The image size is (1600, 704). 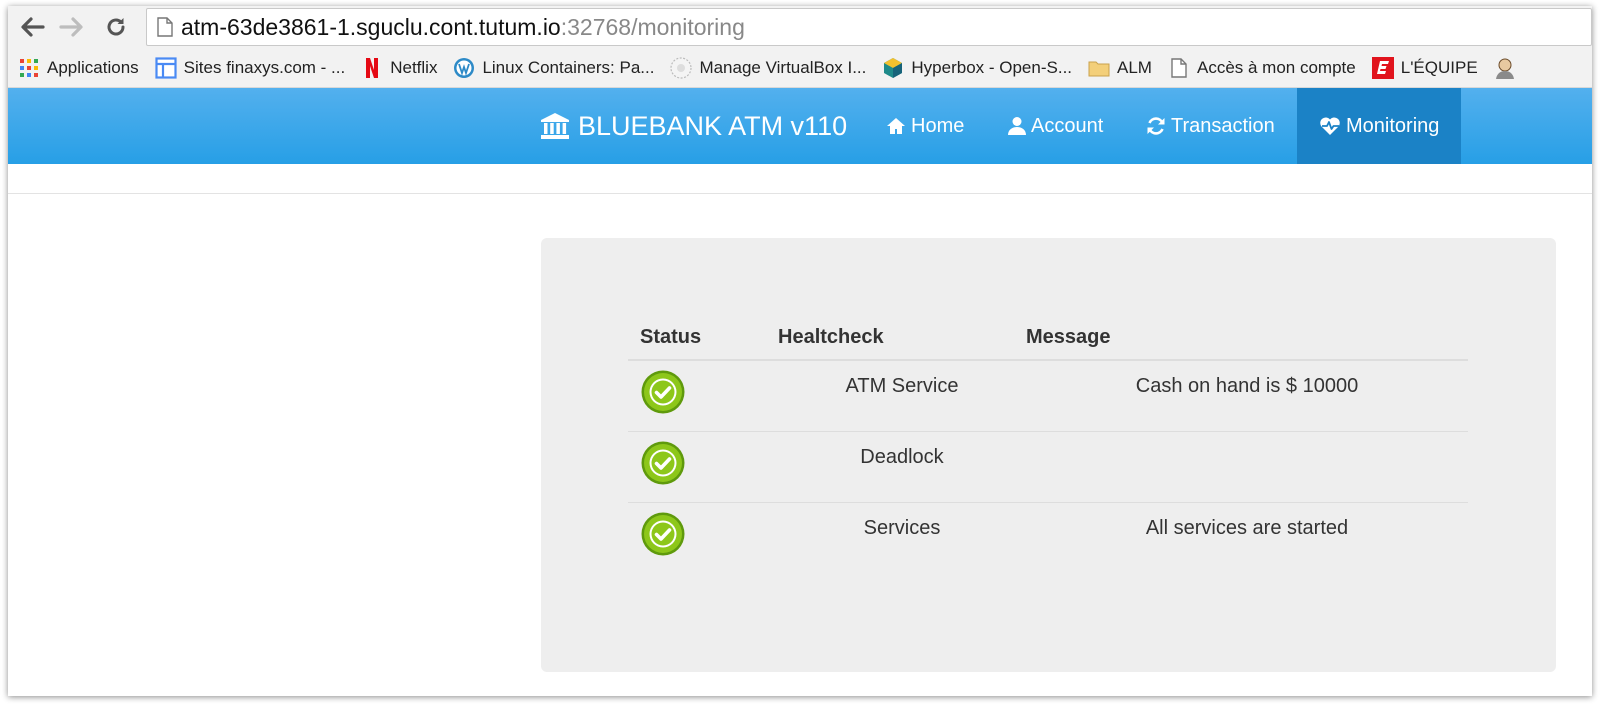 I want to click on bookmark-label: Accès à mon compte, so click(x=1276, y=67).